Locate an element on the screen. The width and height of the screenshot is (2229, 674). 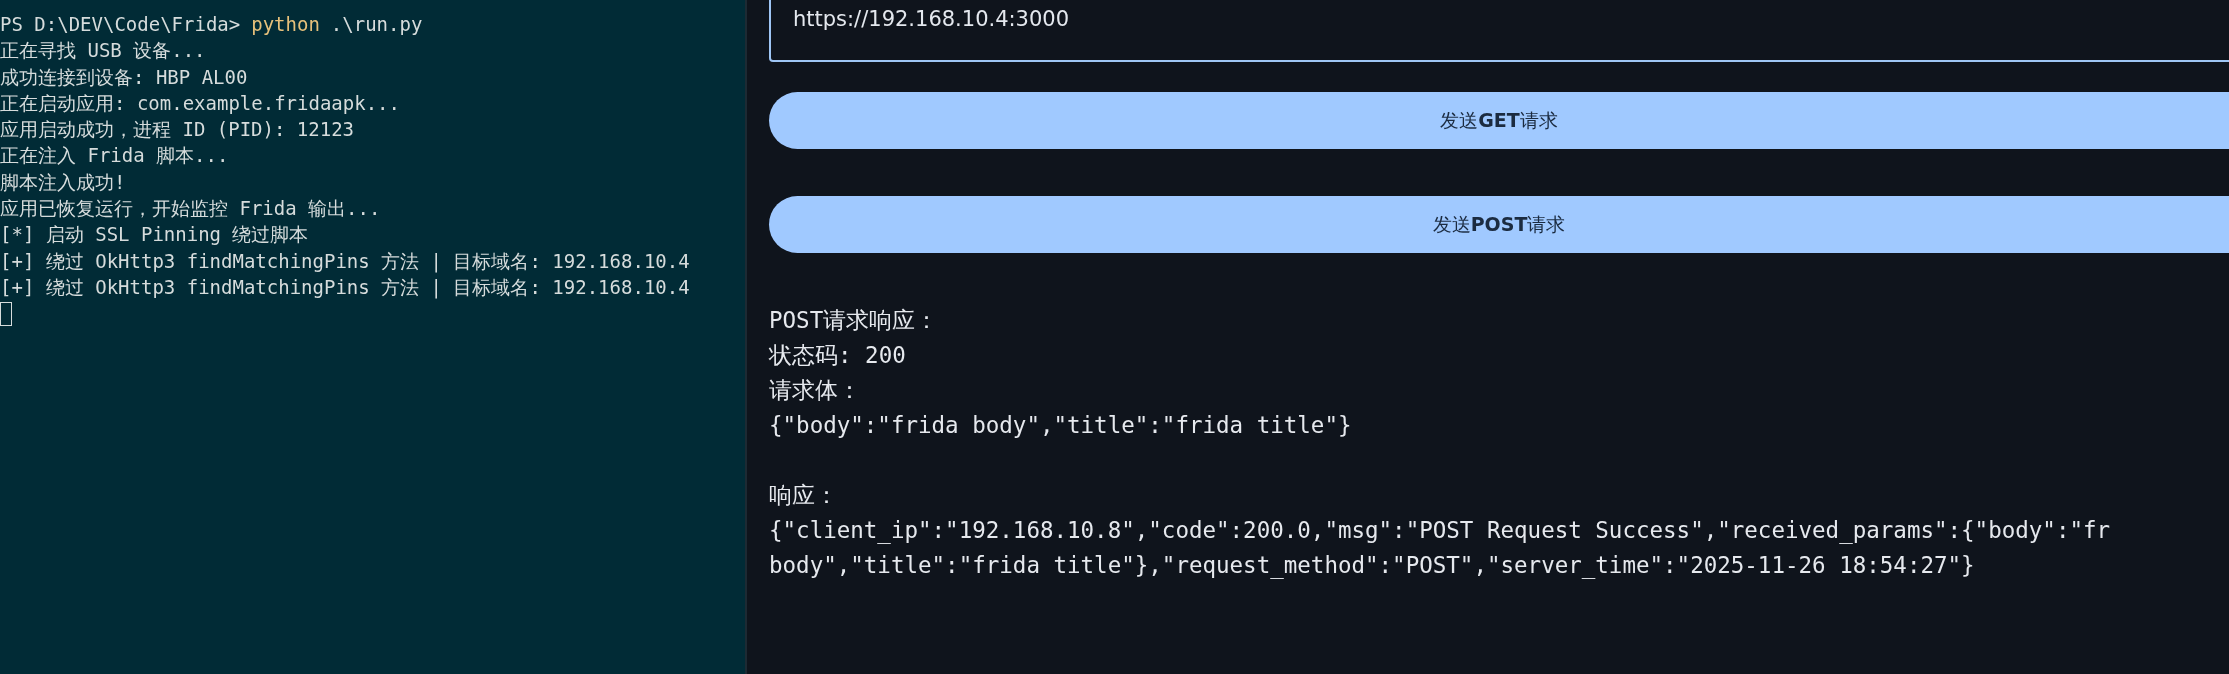
response-text-line: 请求体： is located at coordinates (815, 390).